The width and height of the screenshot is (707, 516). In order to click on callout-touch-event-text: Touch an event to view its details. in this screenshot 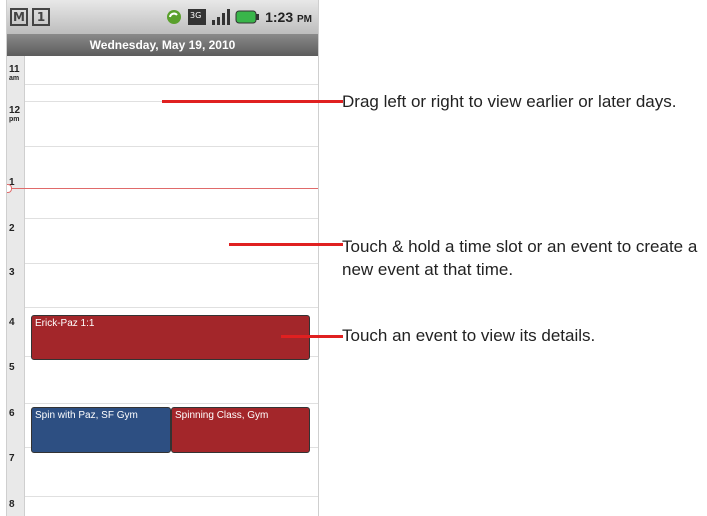, I will do `click(469, 335)`.